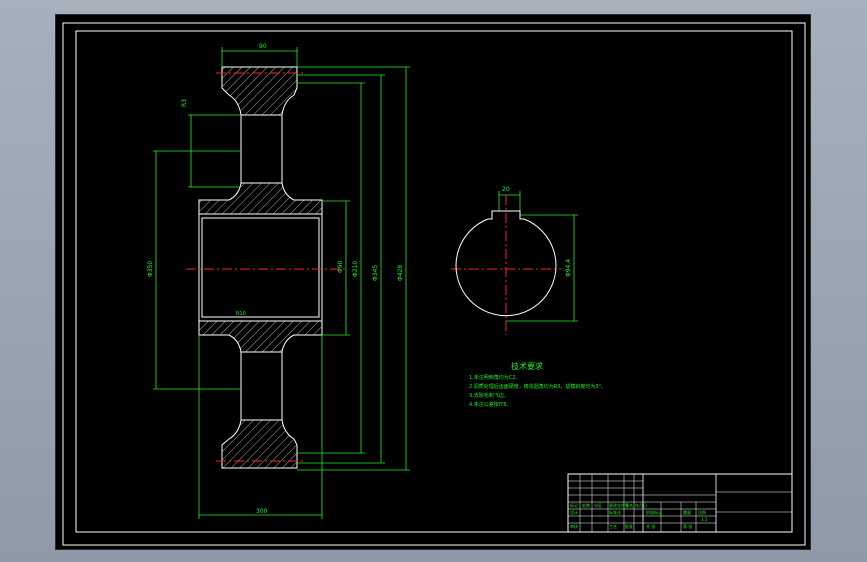  Describe the element at coordinates (506, 189) in the screenshot. I see `dim-keyway-width: 20` at that location.